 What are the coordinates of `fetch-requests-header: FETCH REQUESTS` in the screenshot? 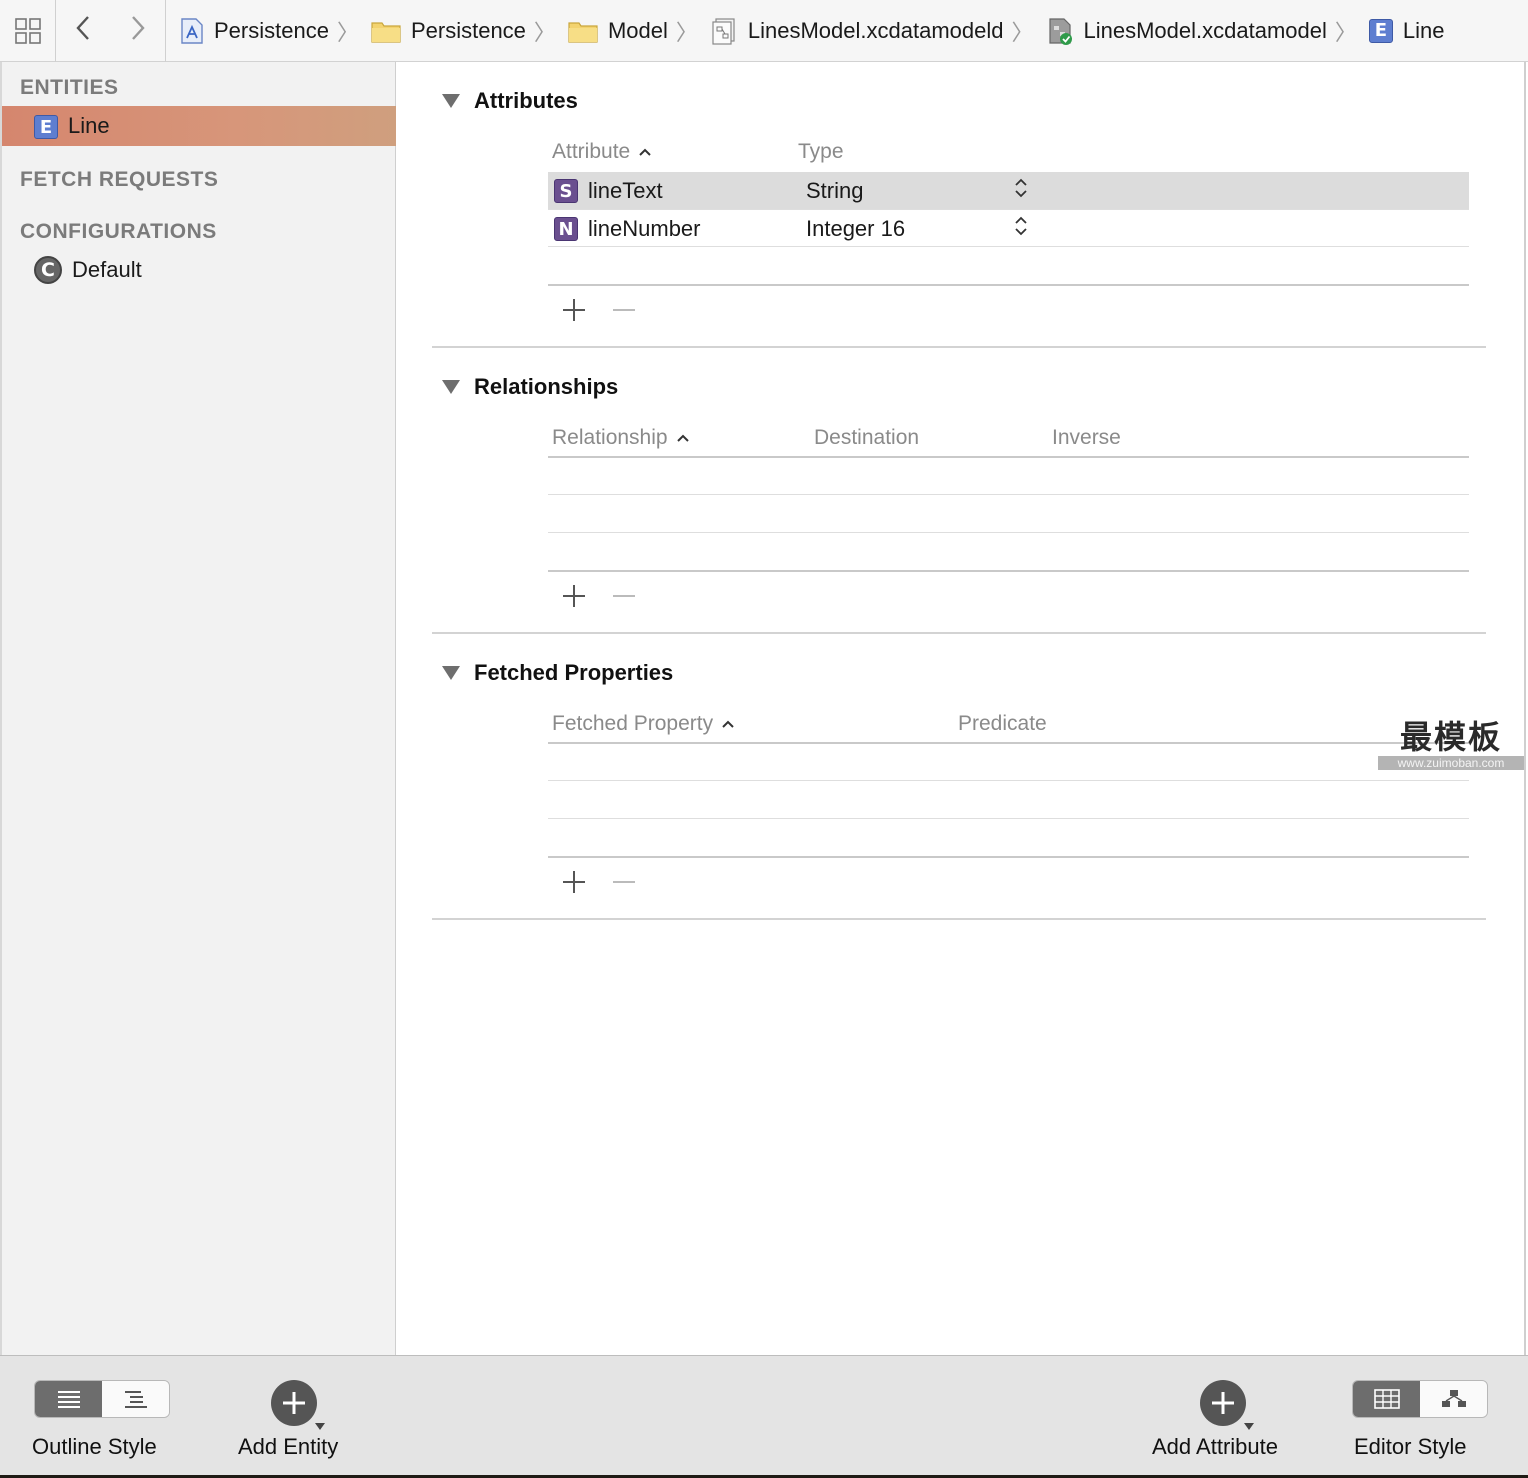 It's located at (119, 179).